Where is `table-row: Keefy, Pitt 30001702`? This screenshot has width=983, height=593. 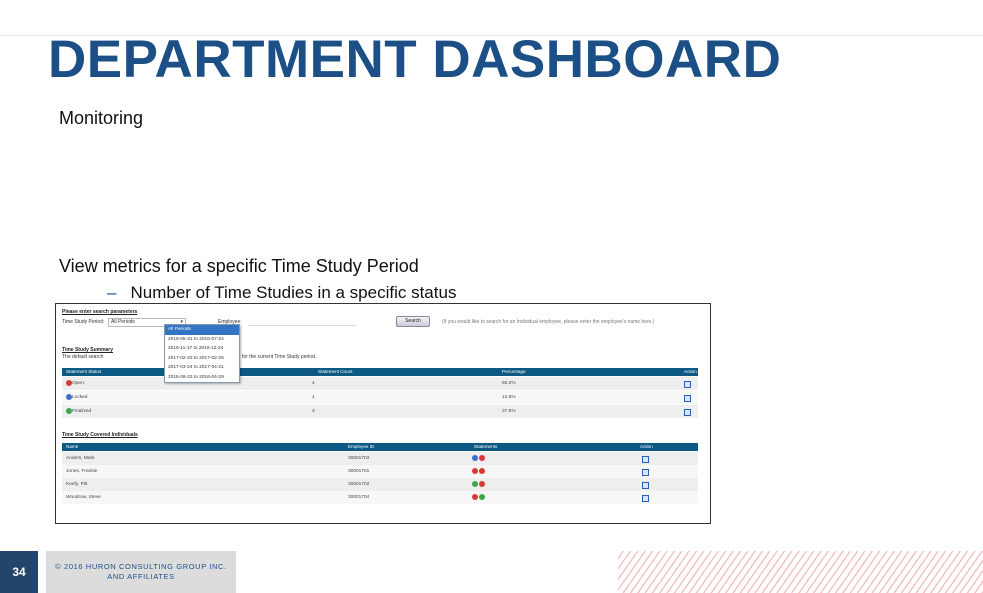
table-row: Keefy, Pitt 30001702 is located at coordinates (380, 484).